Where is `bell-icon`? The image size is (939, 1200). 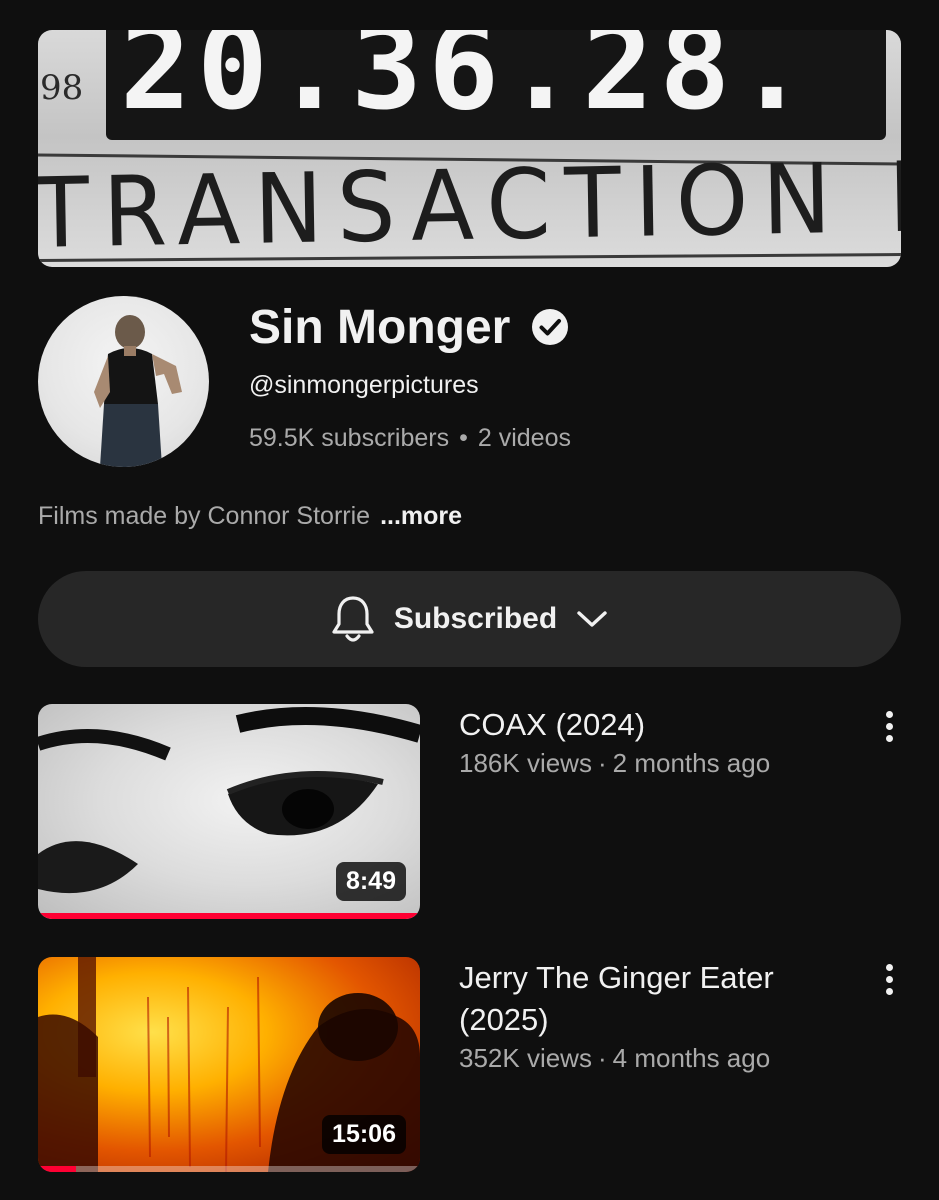
bell-icon is located at coordinates (353, 619).